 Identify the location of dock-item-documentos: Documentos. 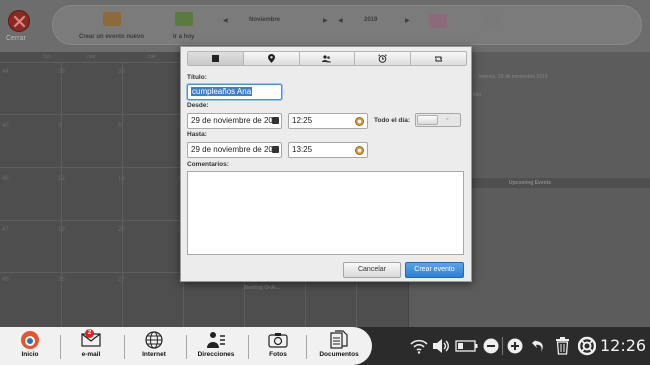
(339, 346).